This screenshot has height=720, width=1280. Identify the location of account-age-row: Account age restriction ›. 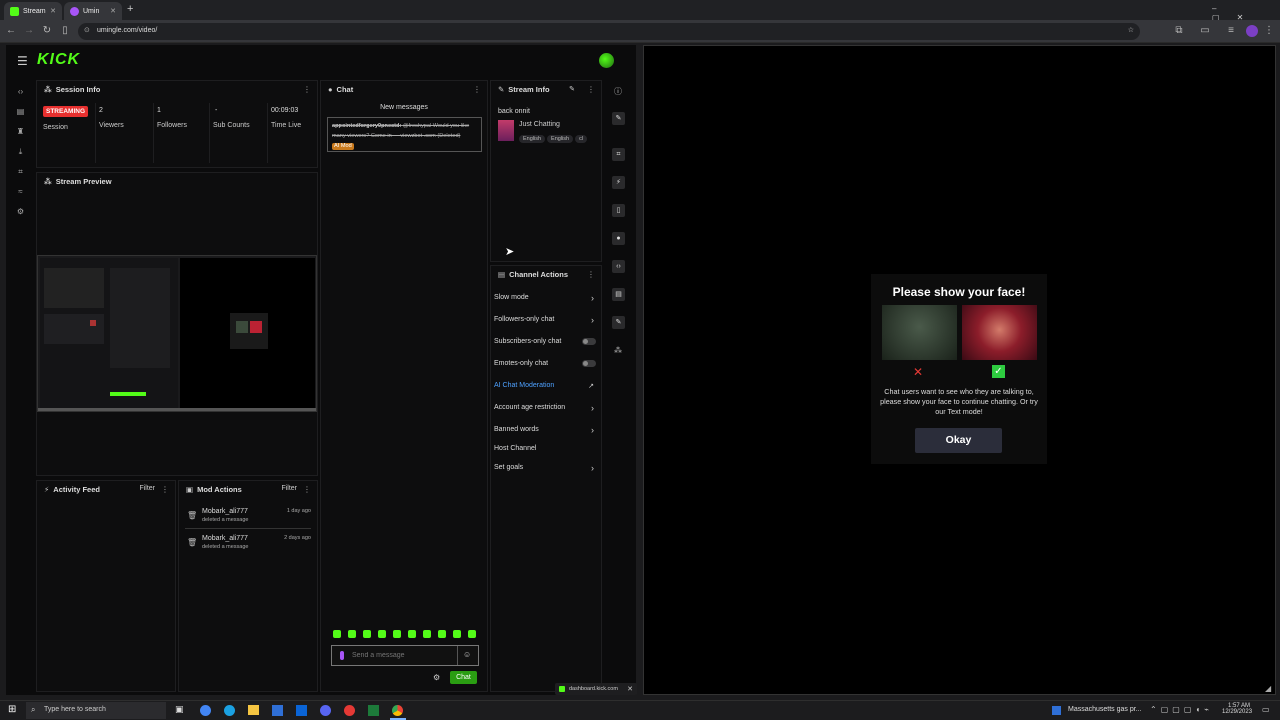
(547, 408).